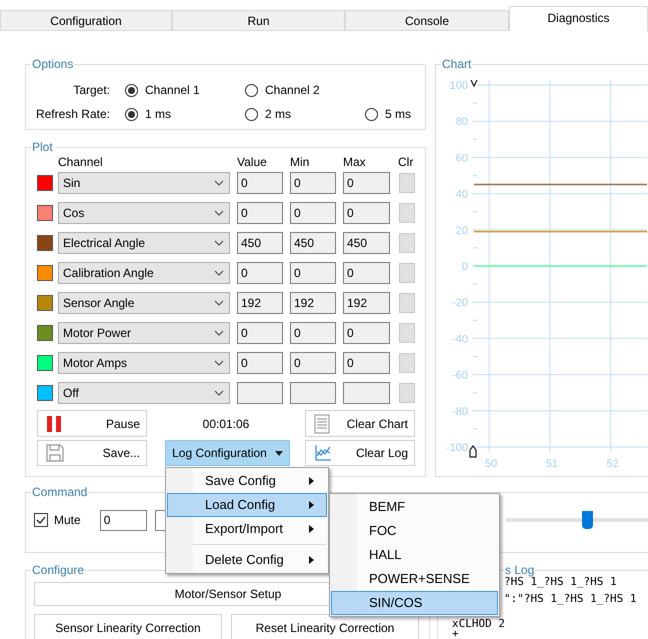  Describe the element at coordinates (144, 363) in the screenshot. I see `channel-dropdown: Motor Amps` at that location.